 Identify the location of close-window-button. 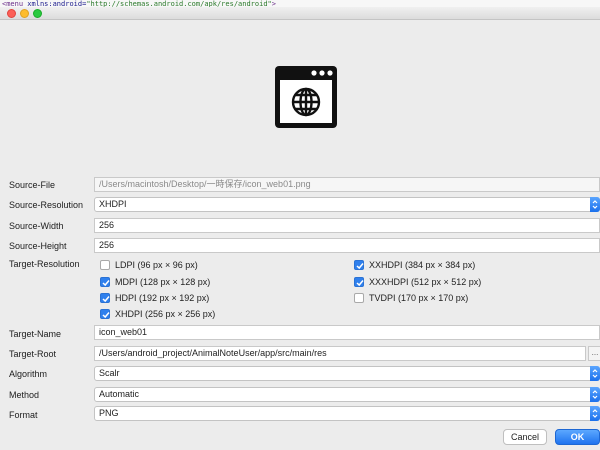
(11, 13).